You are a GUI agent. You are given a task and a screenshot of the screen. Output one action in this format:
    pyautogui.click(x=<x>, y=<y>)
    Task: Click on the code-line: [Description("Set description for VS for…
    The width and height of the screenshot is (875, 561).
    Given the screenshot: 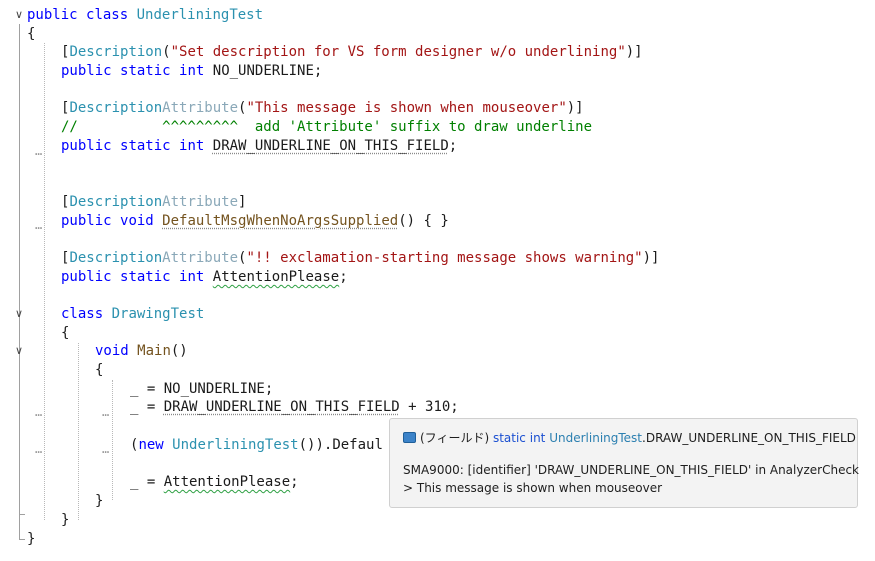 What is the action you would take?
    pyautogui.click(x=352, y=52)
    